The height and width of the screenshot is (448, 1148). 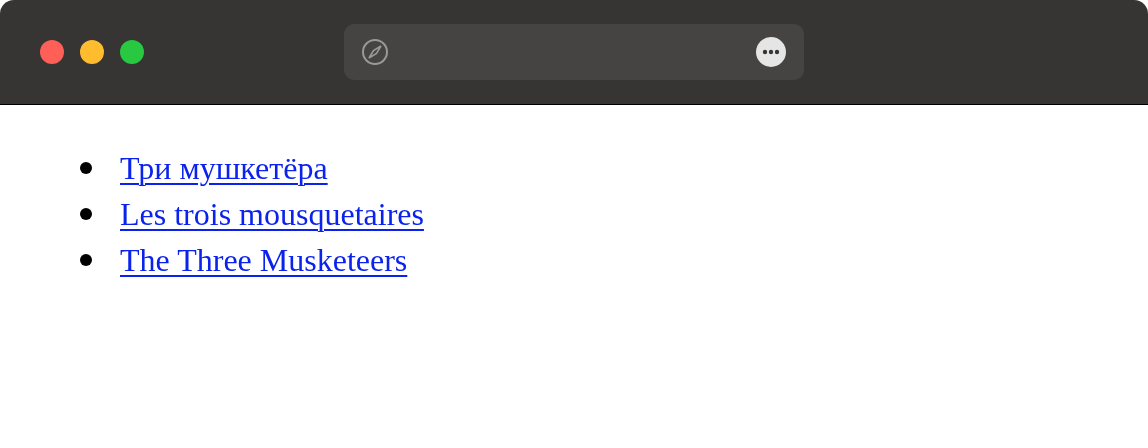 What do you see at coordinates (224, 168) in the screenshot?
I see `link: Три мушкетёра` at bounding box center [224, 168].